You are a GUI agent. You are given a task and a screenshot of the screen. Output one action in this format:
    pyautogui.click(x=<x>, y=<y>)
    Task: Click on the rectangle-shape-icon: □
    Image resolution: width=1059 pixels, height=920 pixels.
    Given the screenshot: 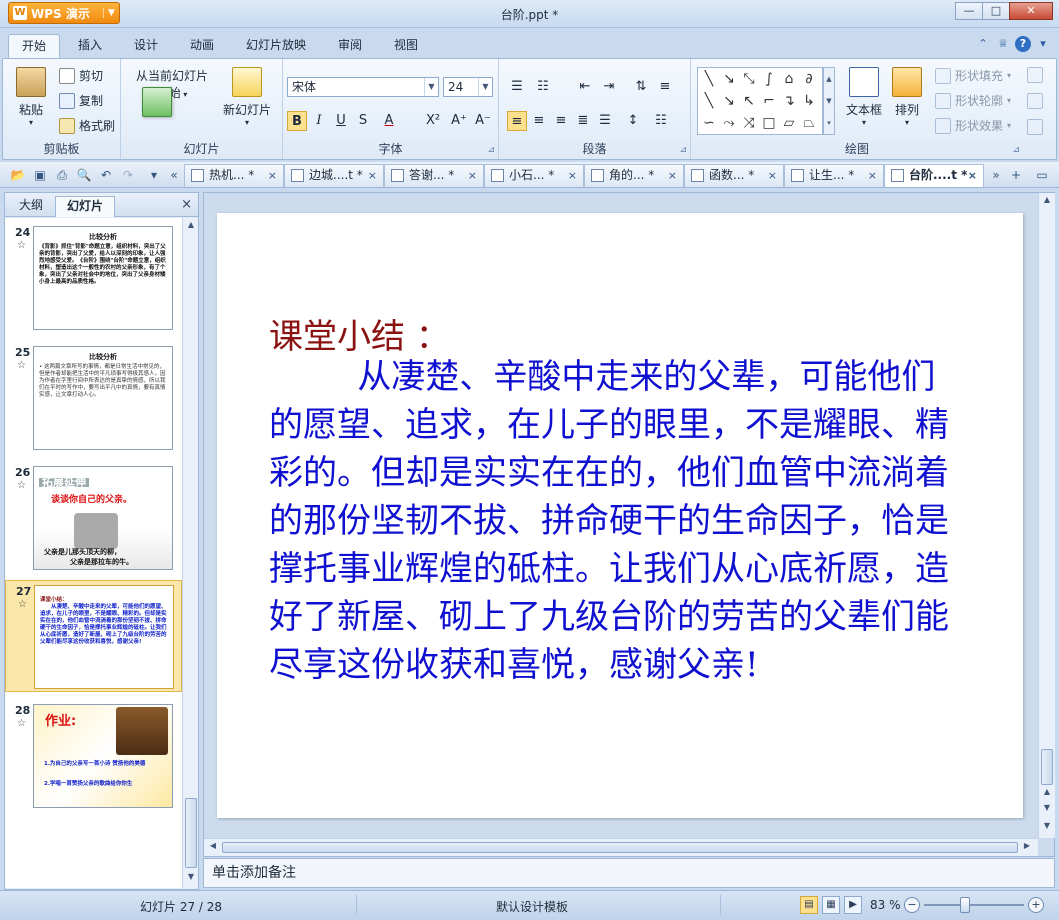 What is the action you would take?
    pyautogui.click(x=769, y=123)
    